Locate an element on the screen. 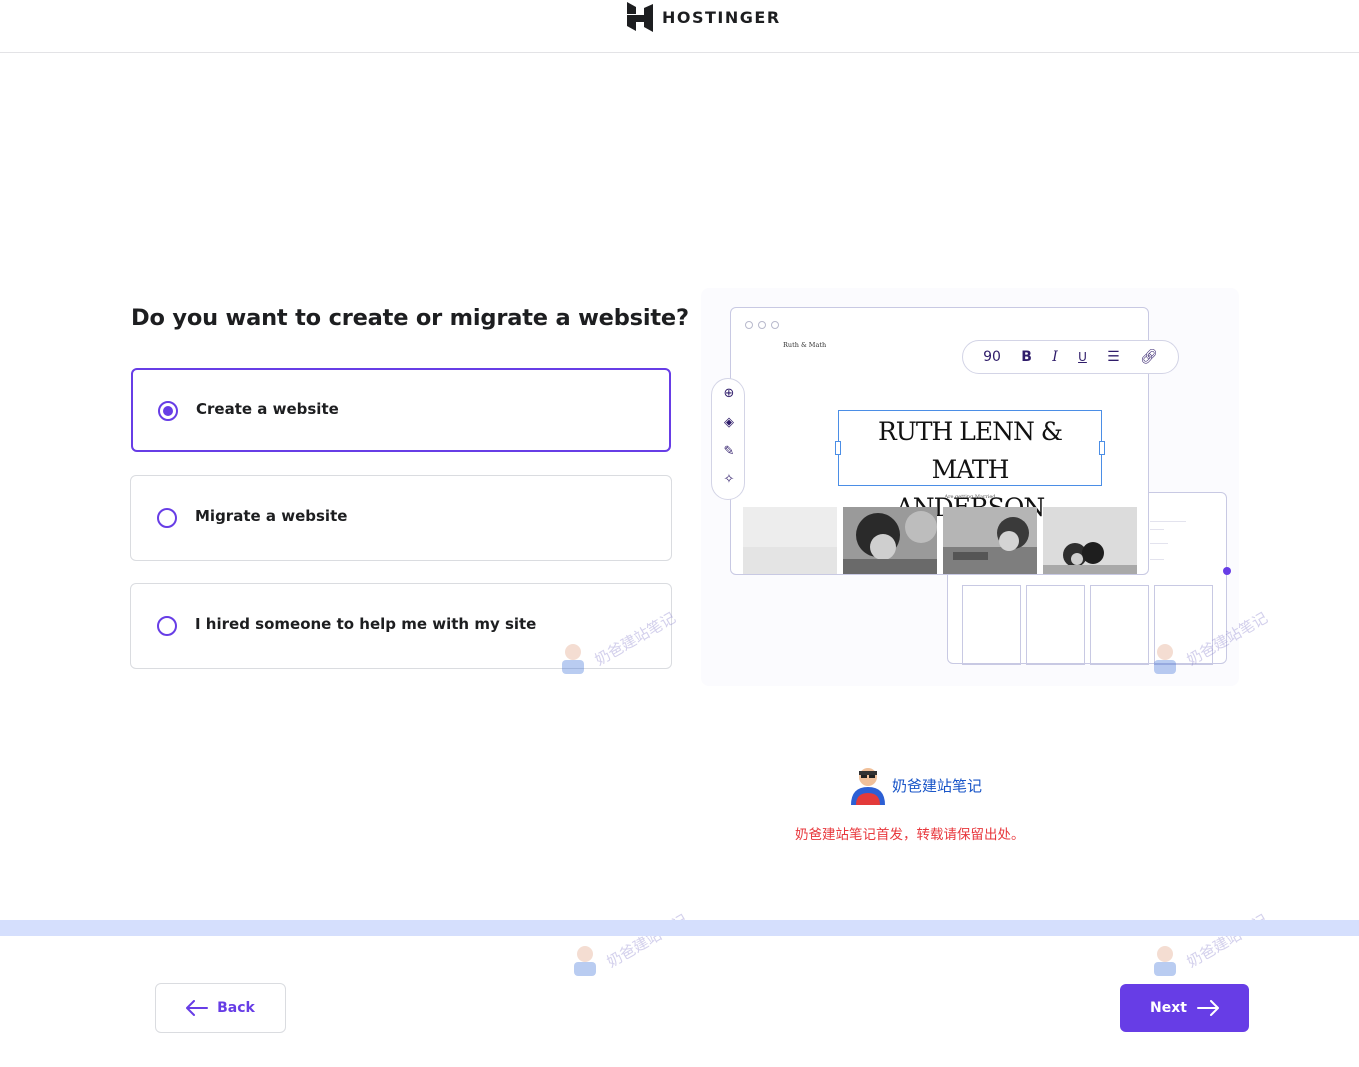 The width and height of the screenshot is (1359, 1067). link-icon: 🔗︎ is located at coordinates (1149, 357).